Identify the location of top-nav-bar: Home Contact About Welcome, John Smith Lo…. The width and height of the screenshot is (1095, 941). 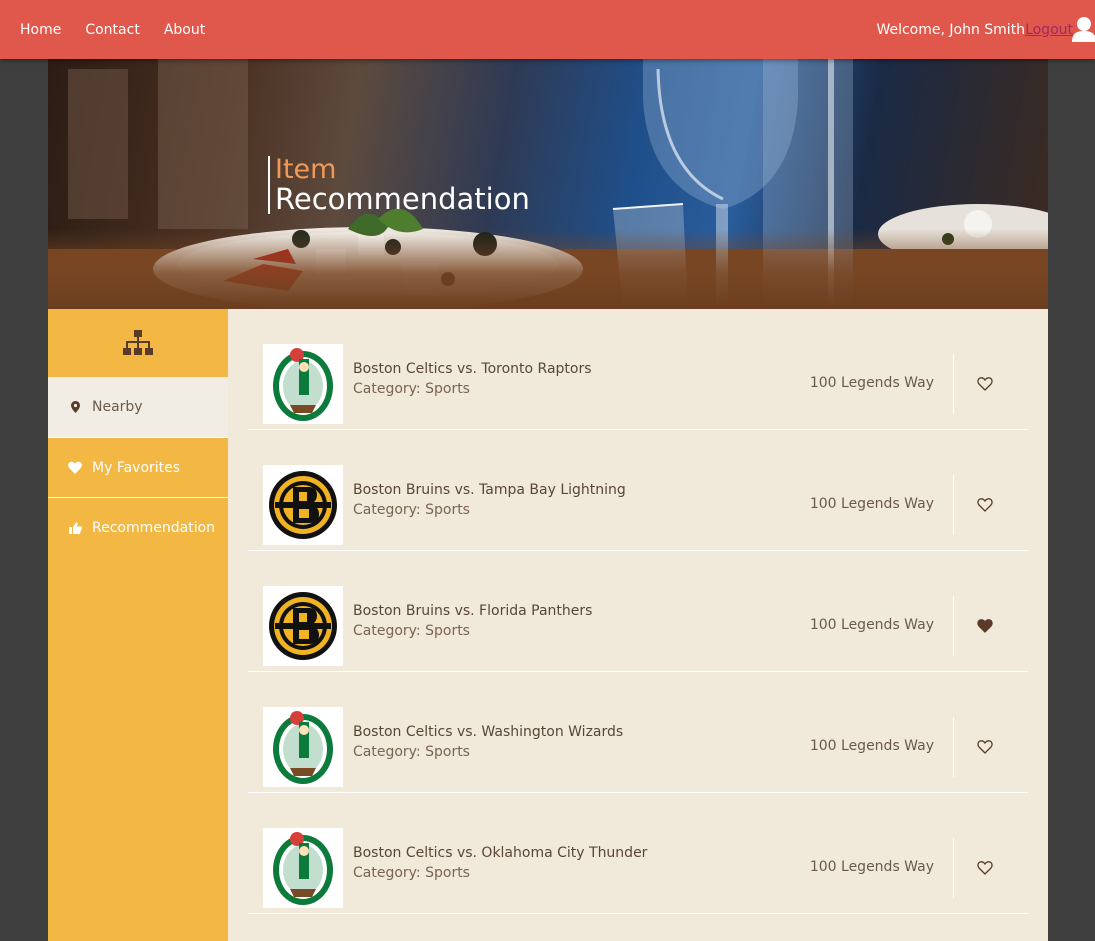
(547, 29).